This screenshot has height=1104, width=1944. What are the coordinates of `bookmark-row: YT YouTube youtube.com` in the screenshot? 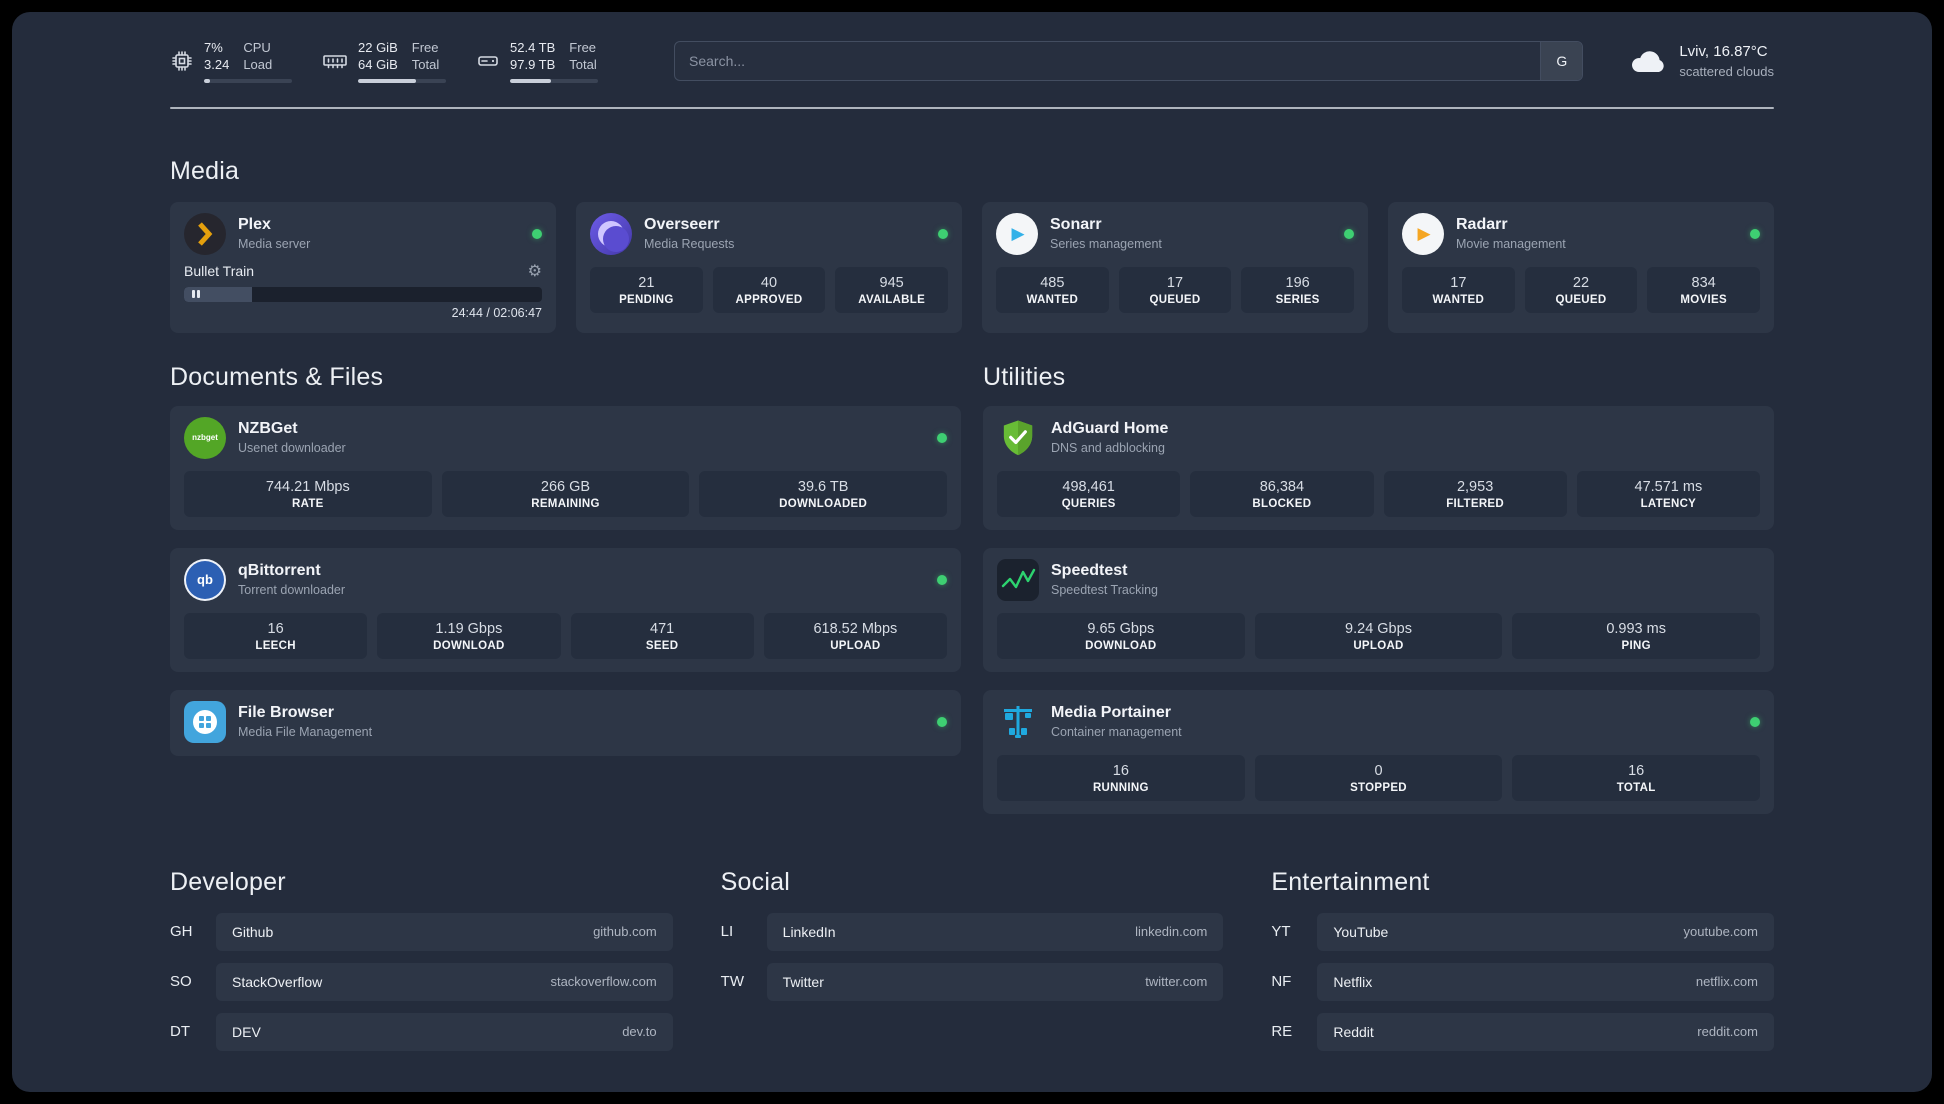 It's located at (1522, 931).